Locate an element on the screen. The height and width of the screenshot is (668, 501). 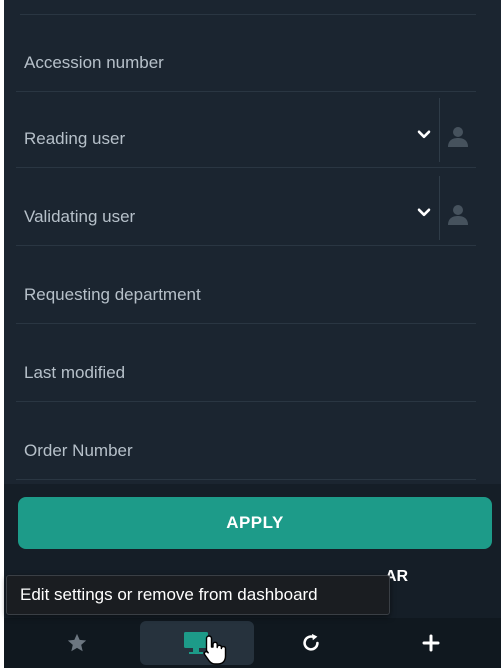
field-label: Reading user is located at coordinates (75, 138).